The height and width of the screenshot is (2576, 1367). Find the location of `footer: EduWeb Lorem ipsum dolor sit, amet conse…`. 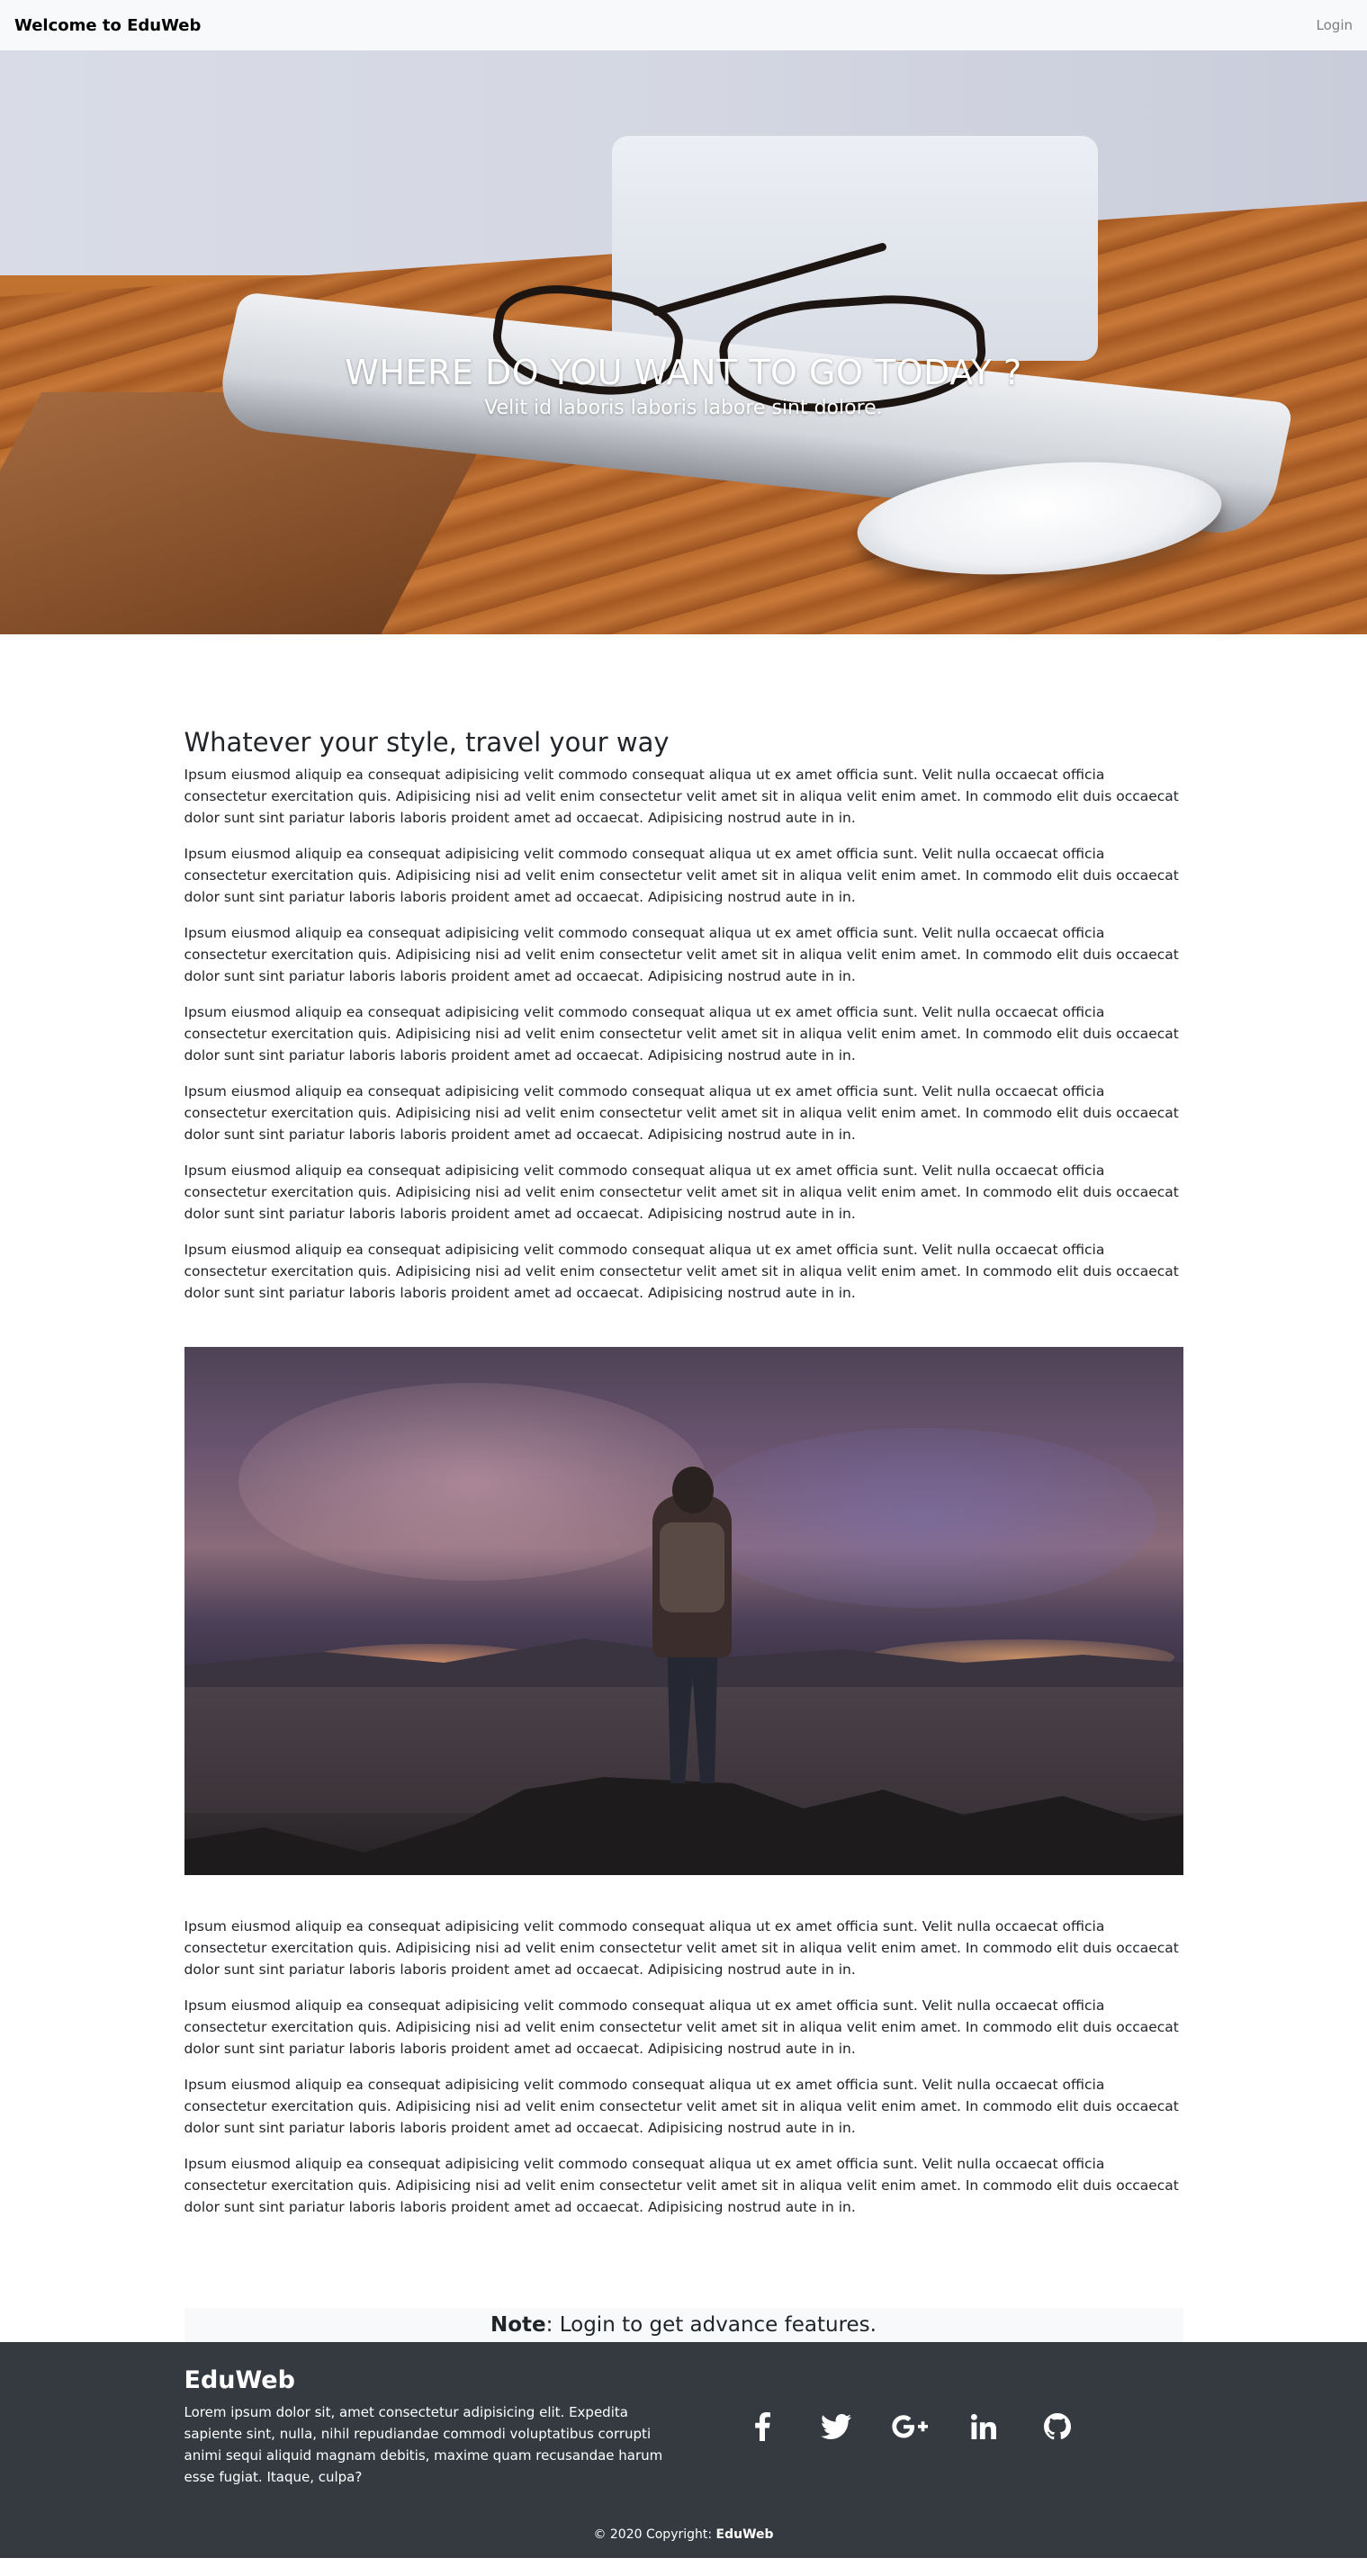

footer: EduWeb Lorem ipsum dolor sit, amet conse… is located at coordinates (683, 2450).